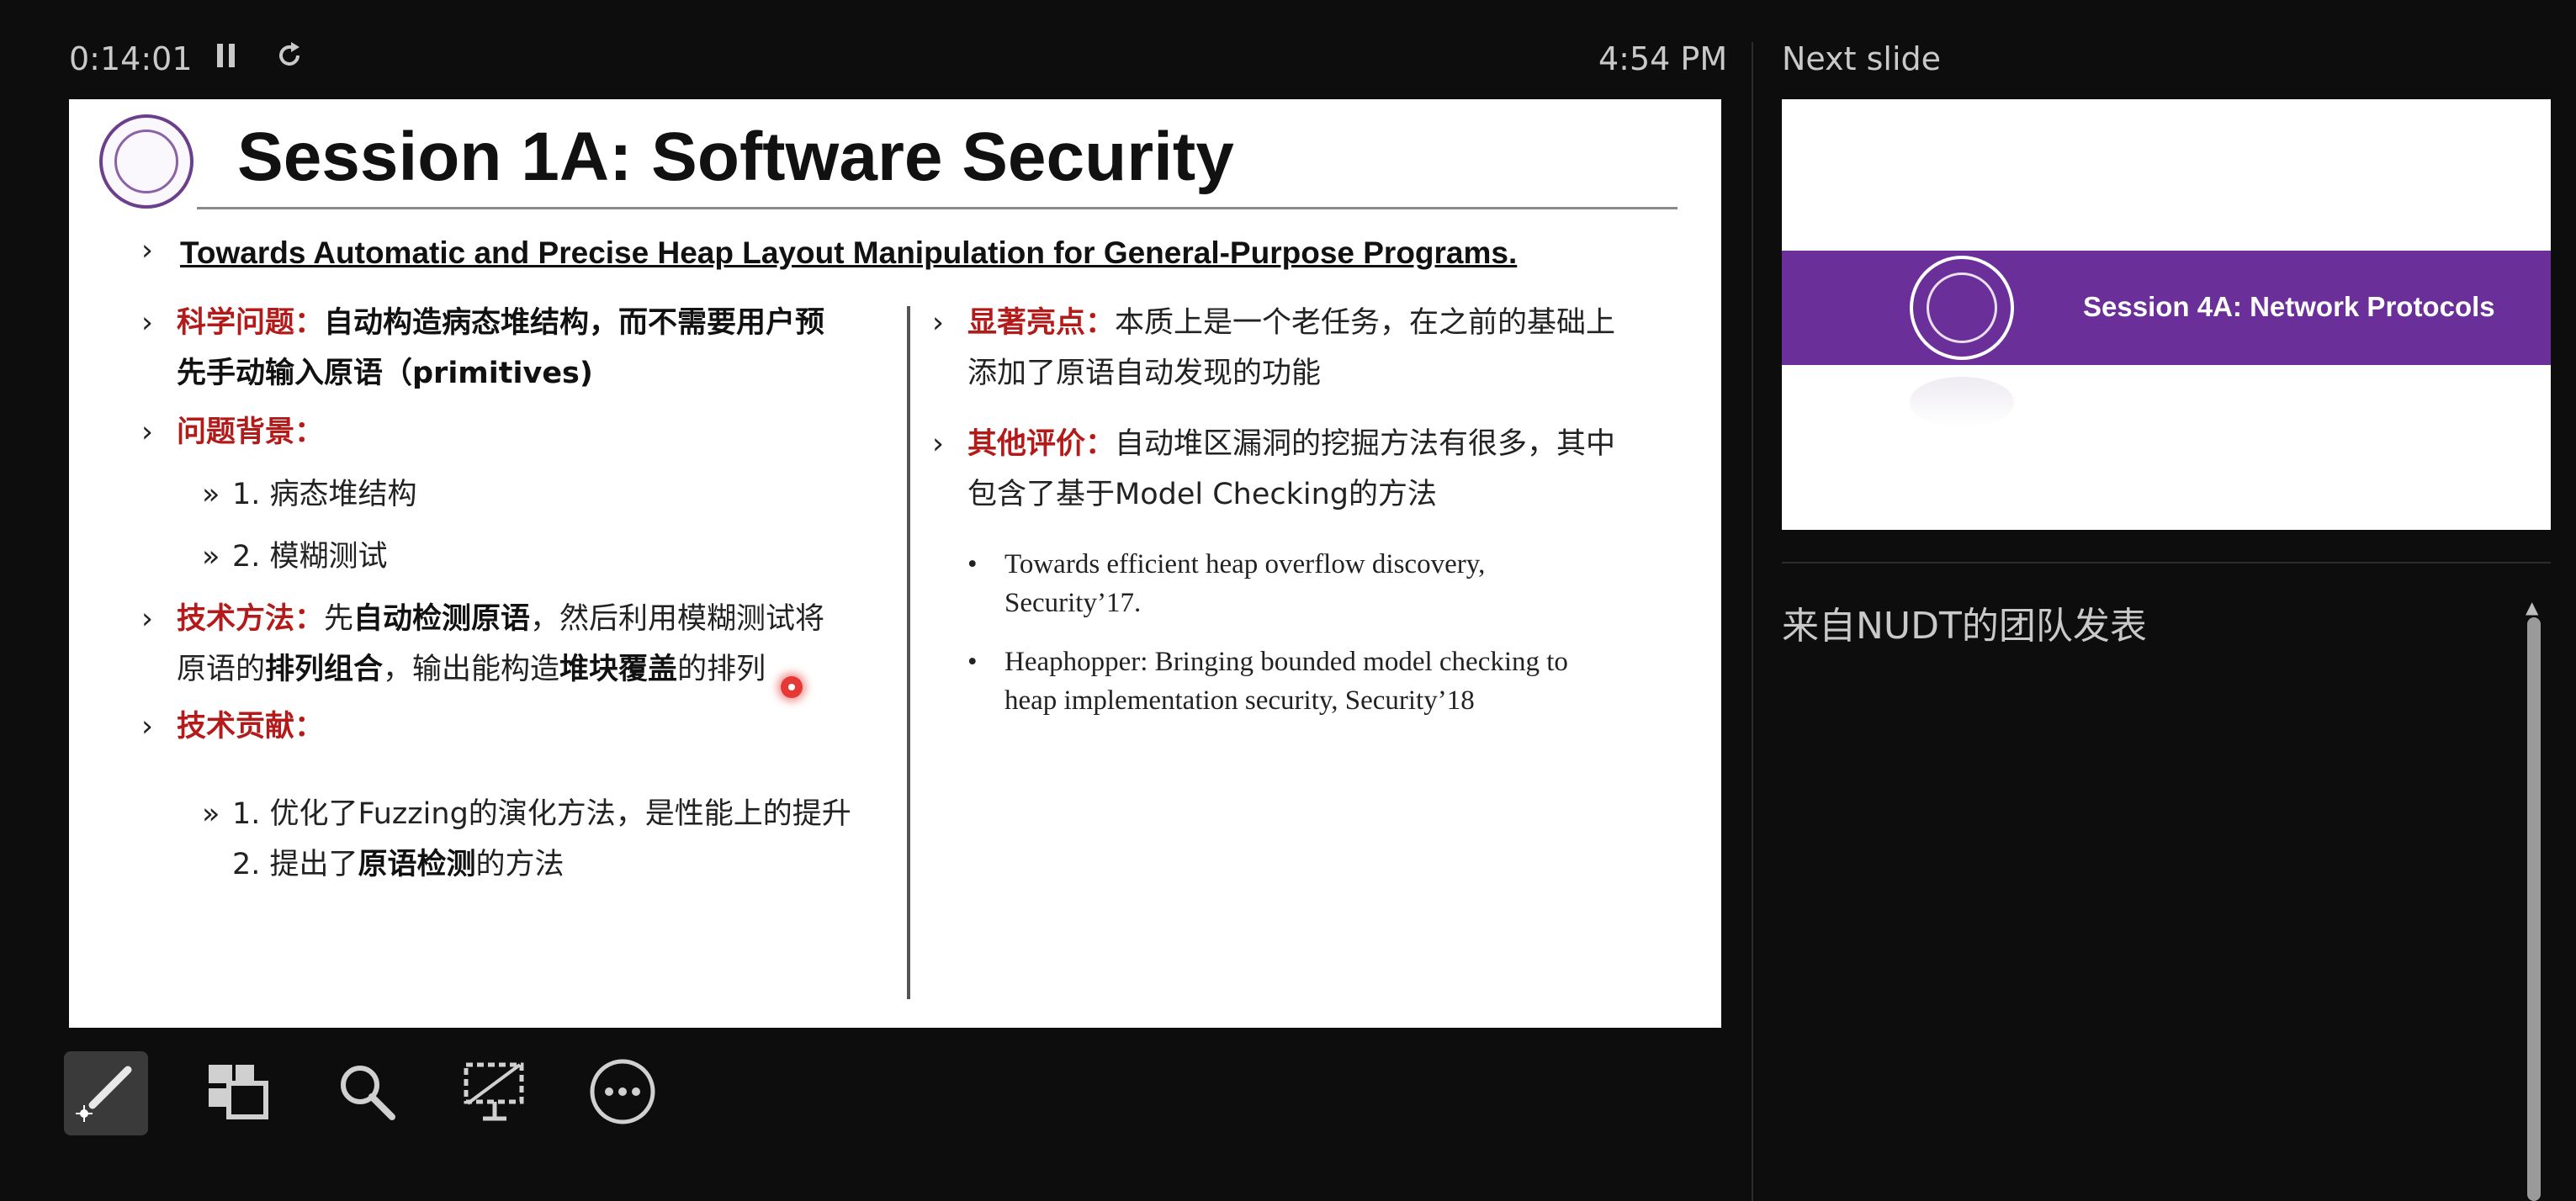 Image resolution: width=2576 pixels, height=1201 pixels. What do you see at coordinates (251, 323) in the screenshot?
I see `science-label: 科学问题：` at bounding box center [251, 323].